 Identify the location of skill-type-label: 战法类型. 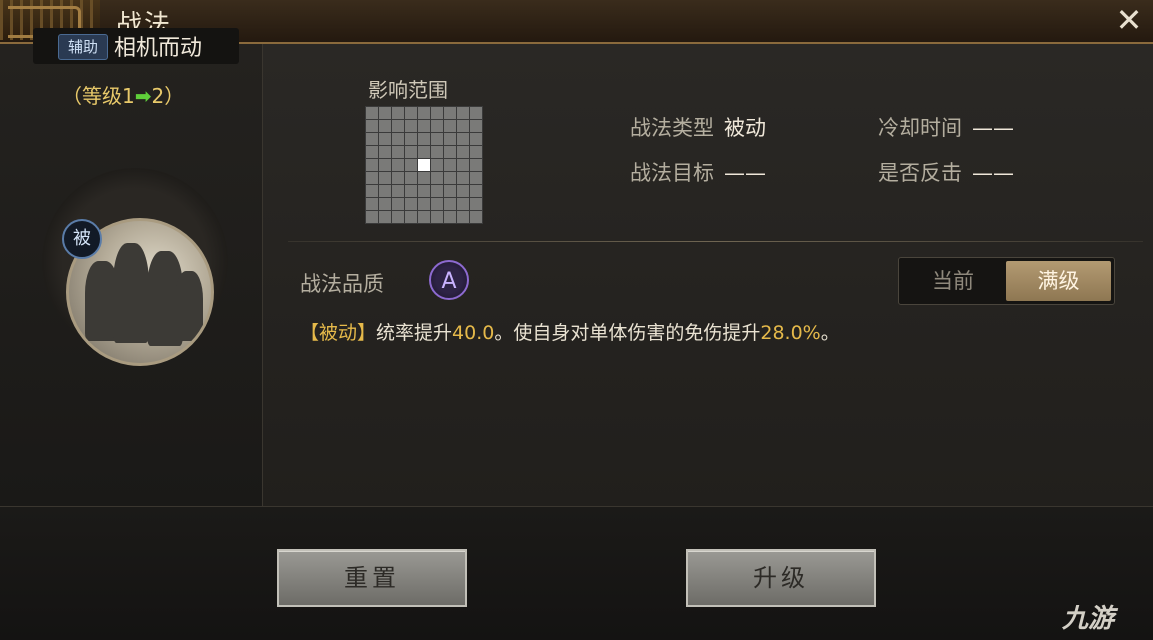
(672, 128).